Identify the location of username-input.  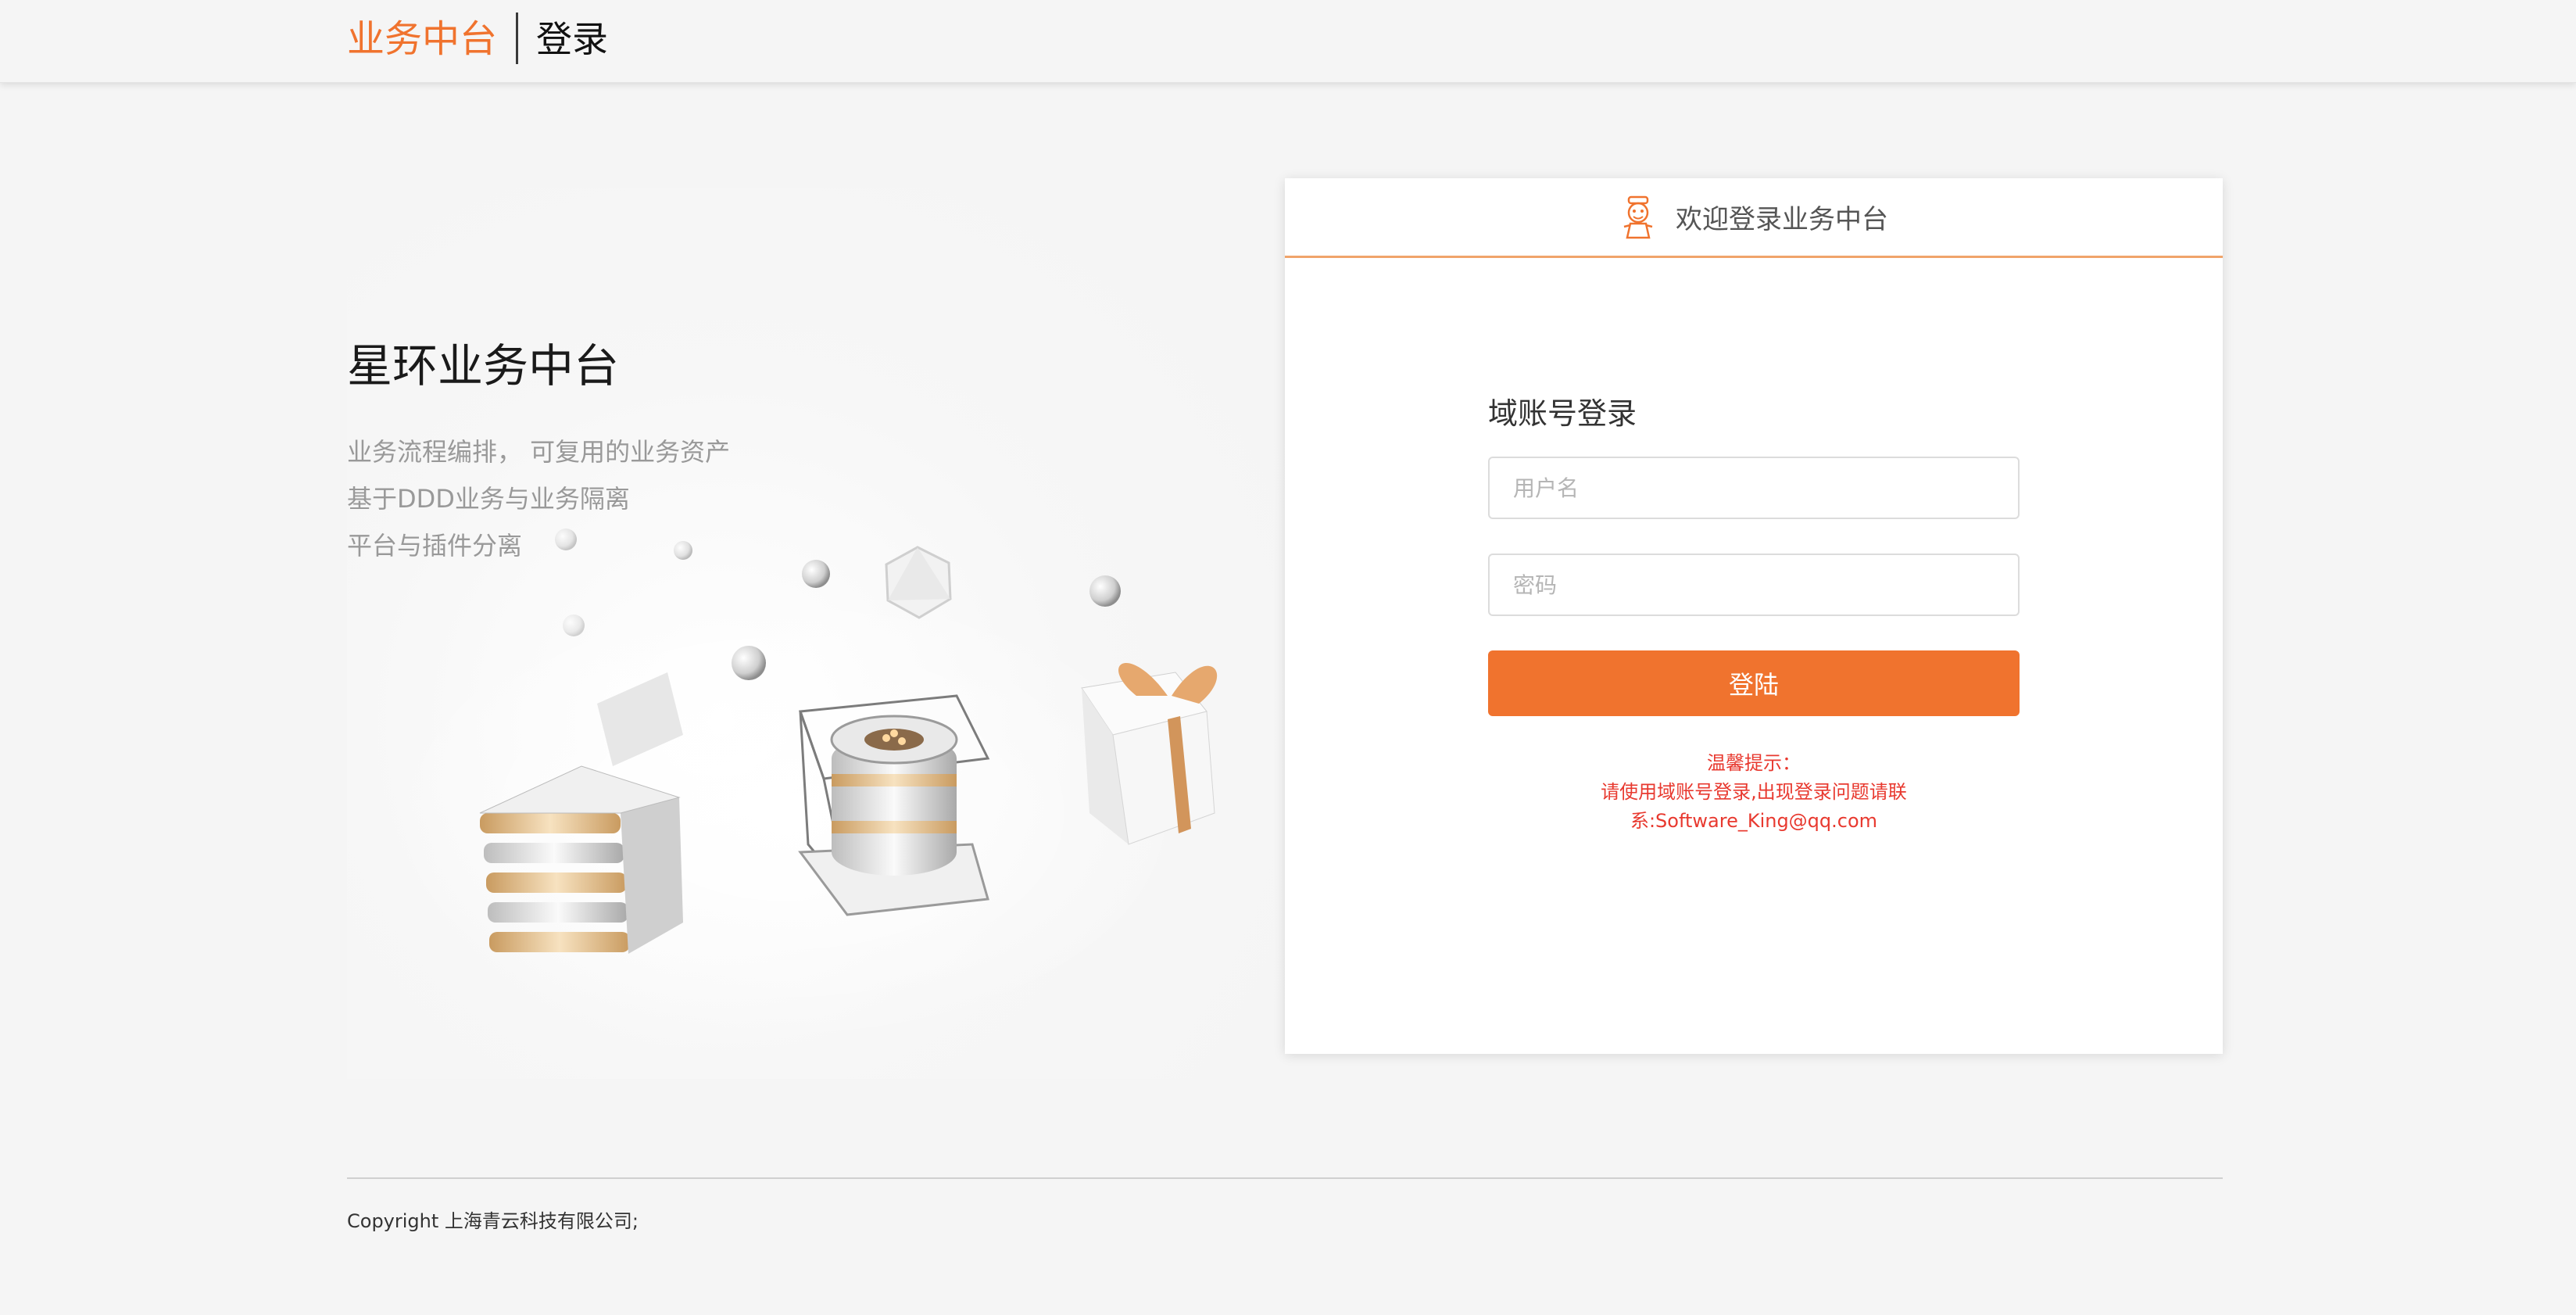
(1754, 488).